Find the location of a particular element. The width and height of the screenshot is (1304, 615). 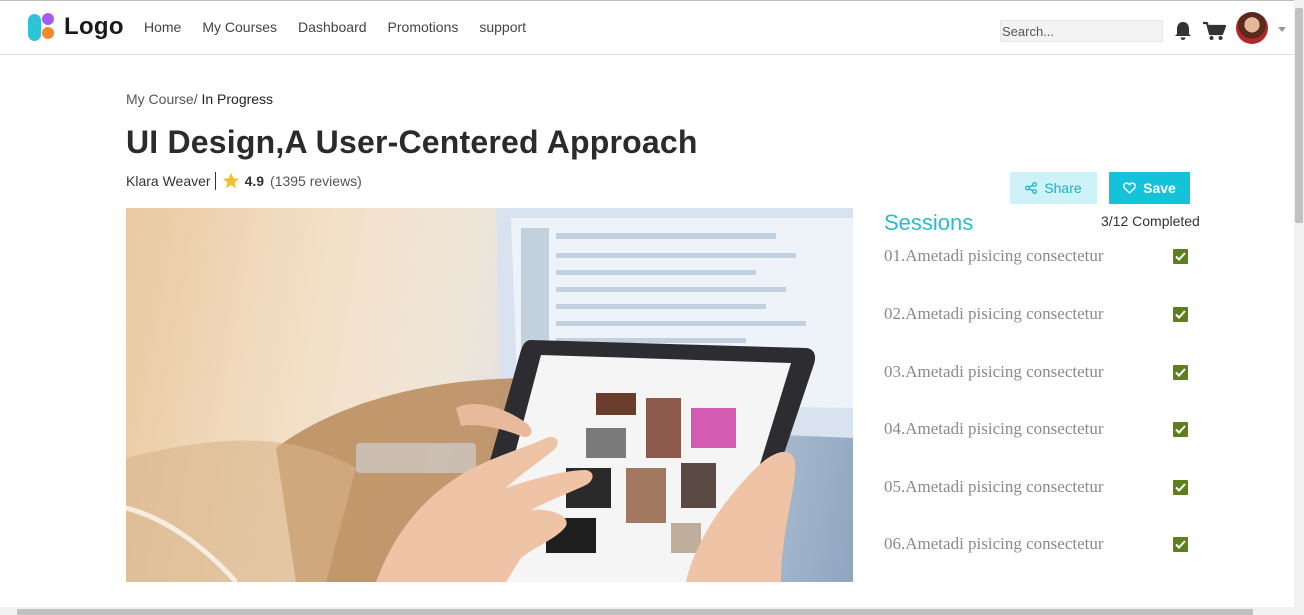

session-item-01: 01.Ametadi pisicing consectetur is located at coordinates (1037, 256).